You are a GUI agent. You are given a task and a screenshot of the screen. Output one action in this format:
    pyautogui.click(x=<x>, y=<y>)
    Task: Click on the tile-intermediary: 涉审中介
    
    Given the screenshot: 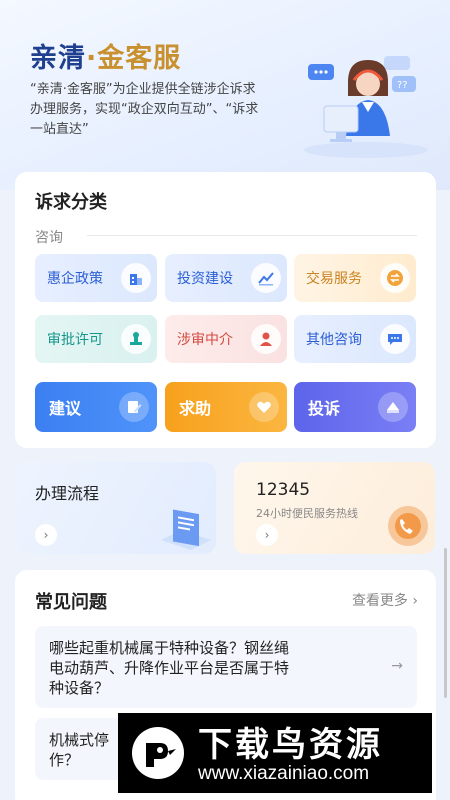 What is the action you would take?
    pyautogui.click(x=226, y=339)
    